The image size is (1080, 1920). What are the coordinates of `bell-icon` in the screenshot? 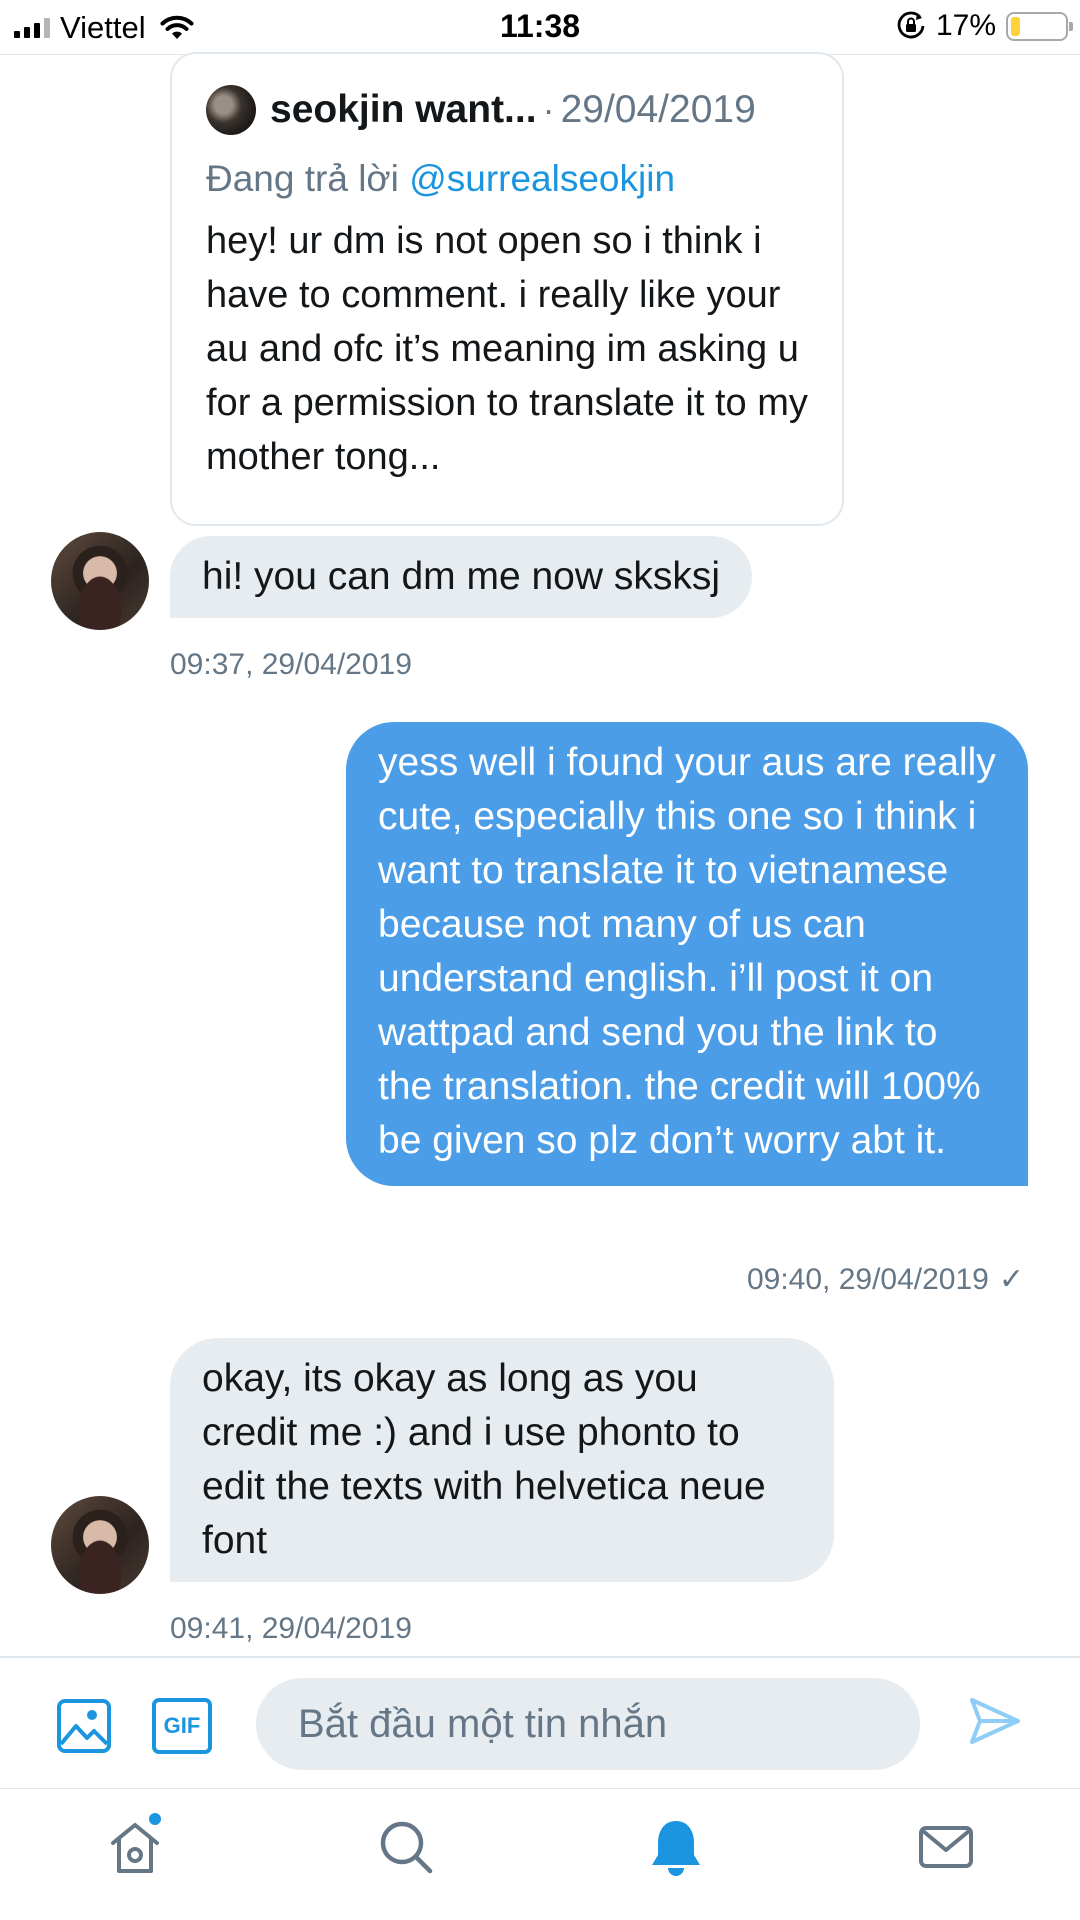 It's located at (676, 1848).